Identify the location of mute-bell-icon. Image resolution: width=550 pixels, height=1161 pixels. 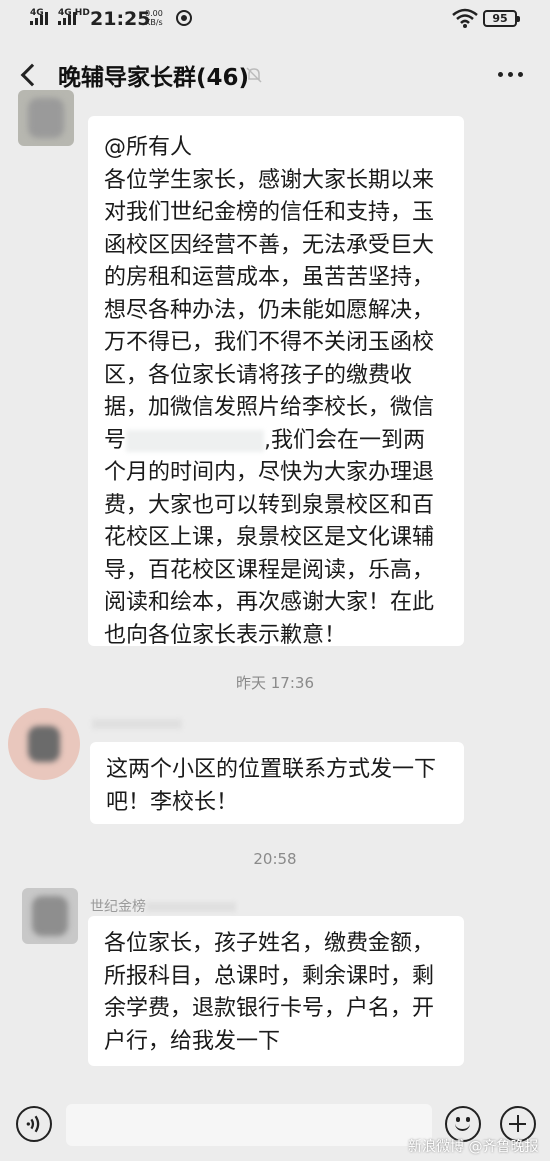
(254, 75).